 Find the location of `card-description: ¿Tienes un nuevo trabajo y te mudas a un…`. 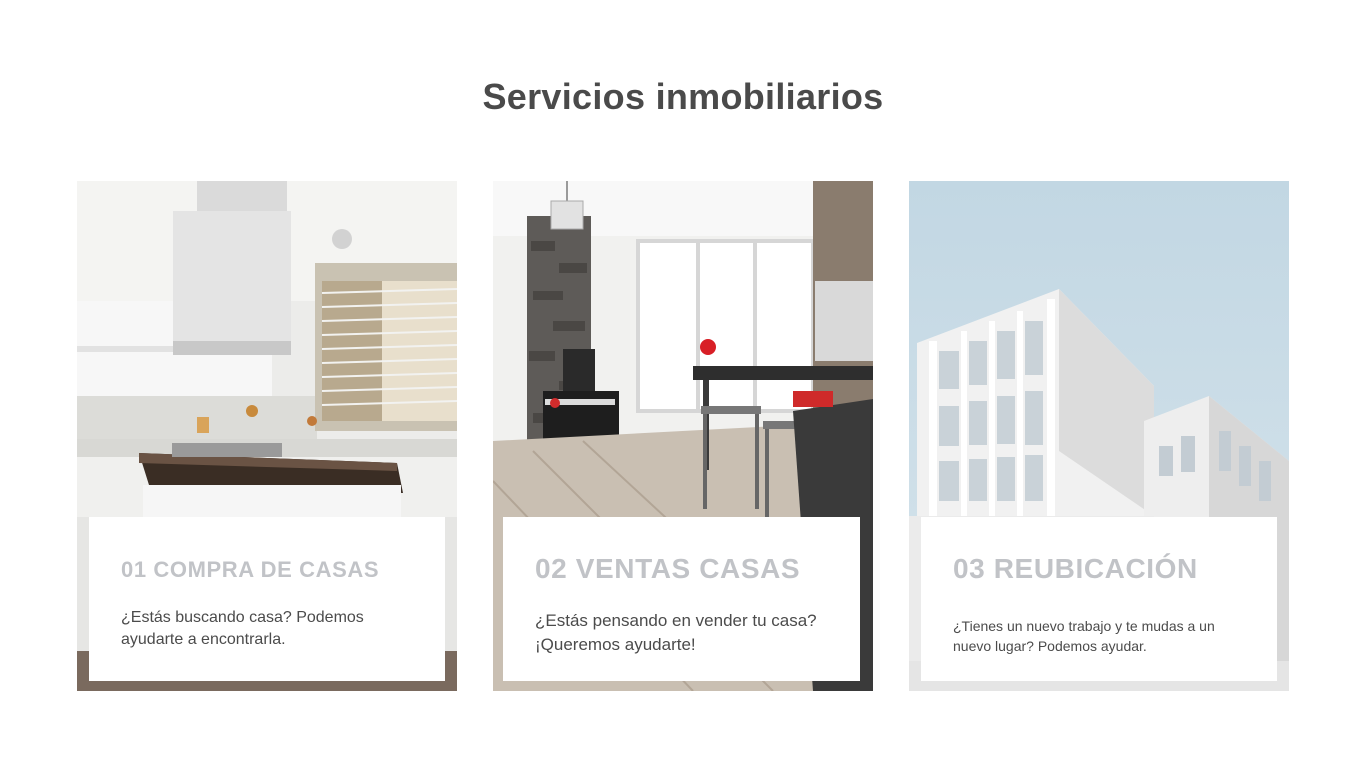

card-description: ¿Tienes un nuevo trabajo y te mudas a un… is located at coordinates (1084, 636).